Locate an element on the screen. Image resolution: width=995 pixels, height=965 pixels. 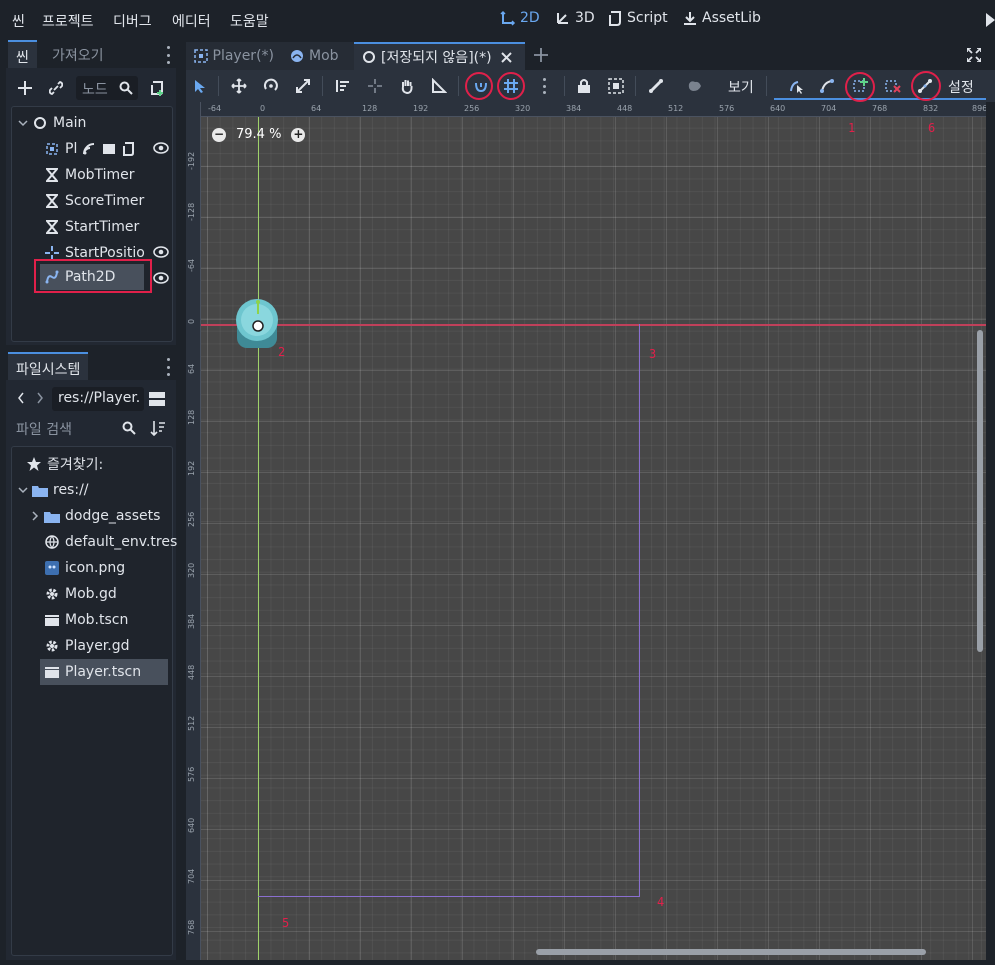
file-icon-png: icon.png is located at coordinates (84, 568).